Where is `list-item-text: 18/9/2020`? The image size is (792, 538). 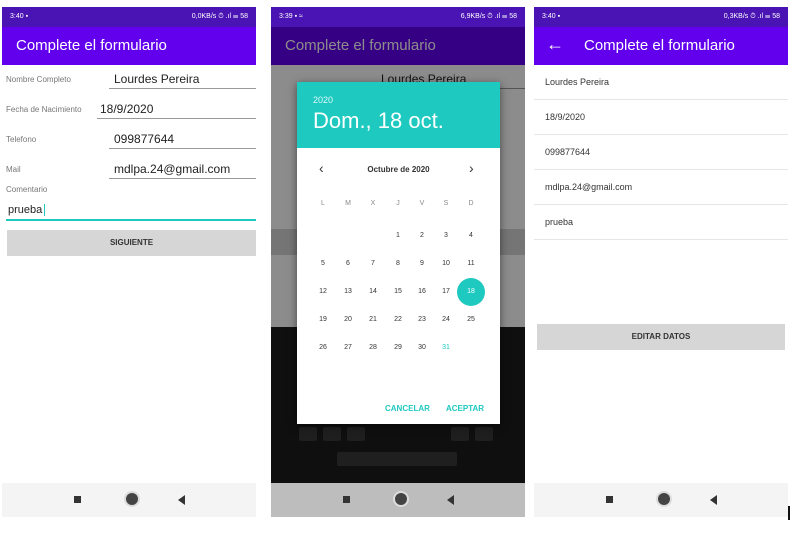 list-item-text: 18/9/2020 is located at coordinates (565, 117).